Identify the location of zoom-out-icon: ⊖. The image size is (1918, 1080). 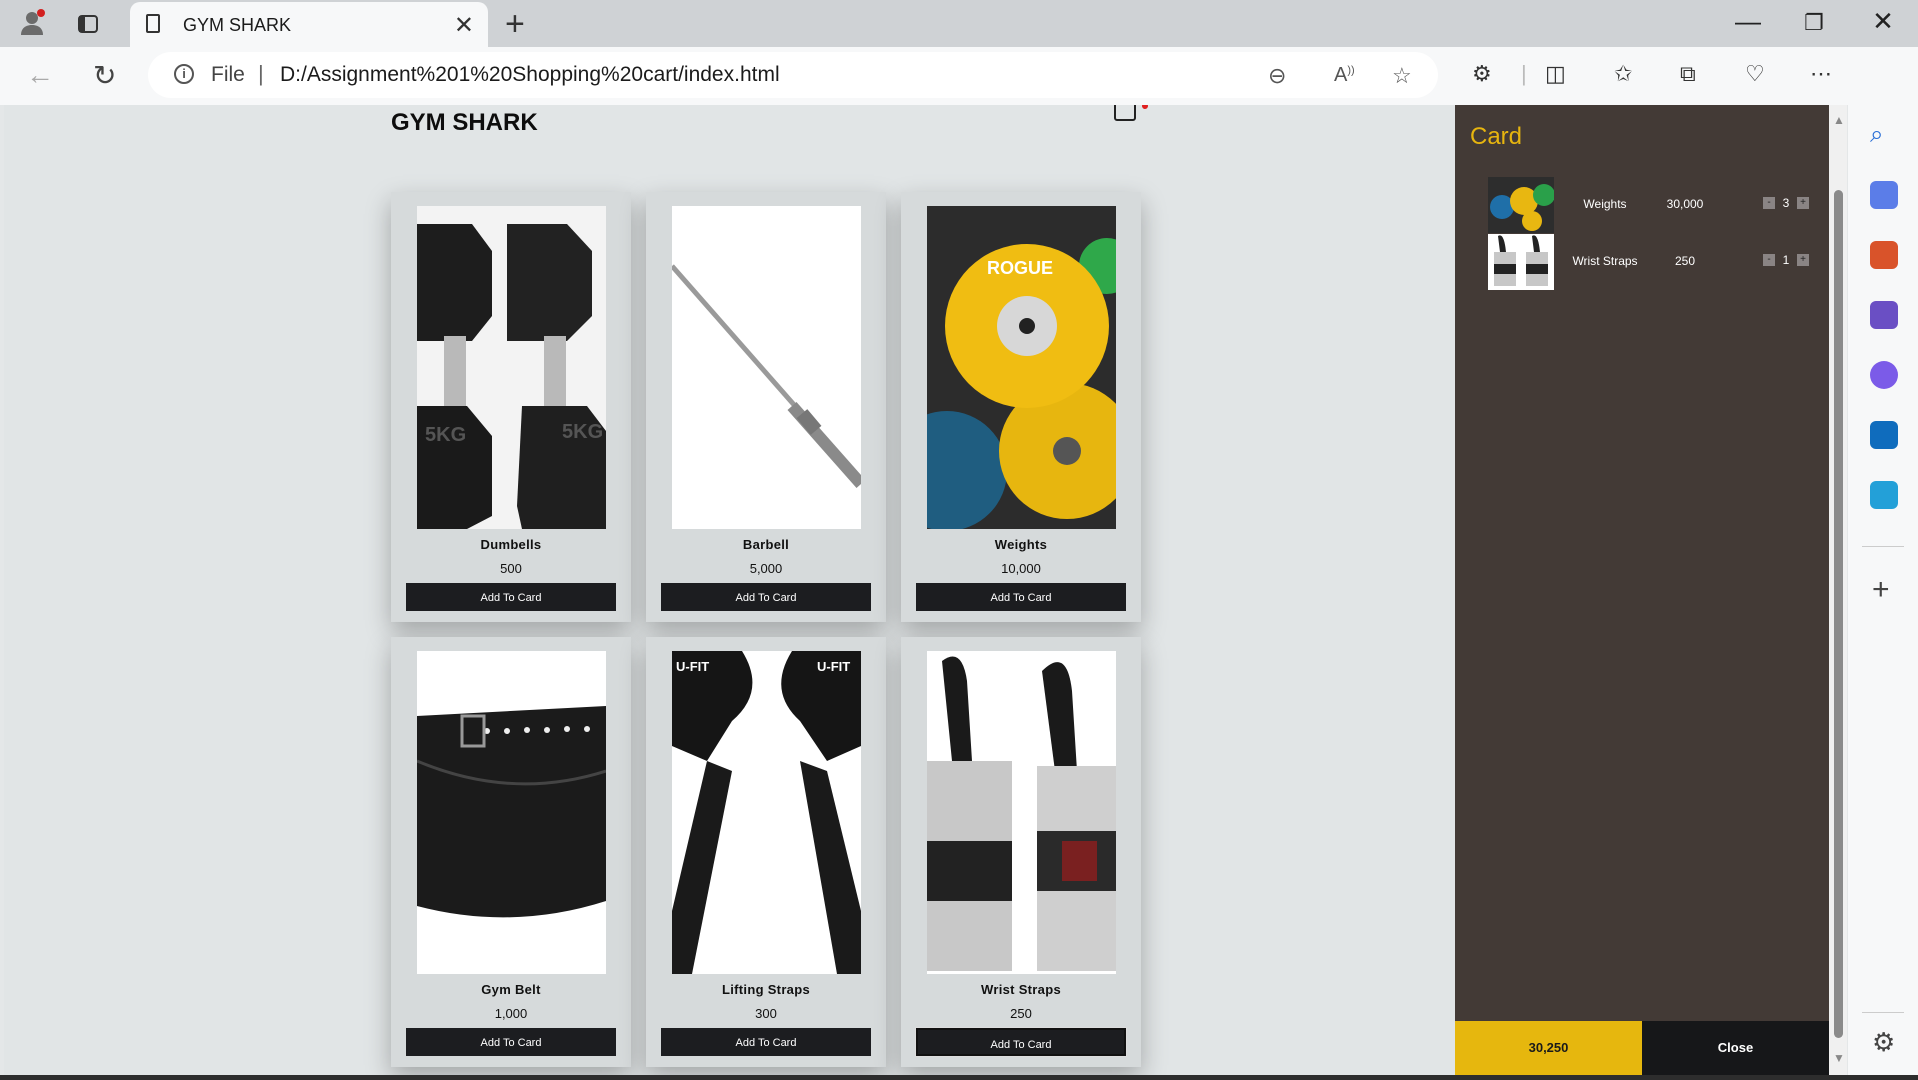
(1277, 76).